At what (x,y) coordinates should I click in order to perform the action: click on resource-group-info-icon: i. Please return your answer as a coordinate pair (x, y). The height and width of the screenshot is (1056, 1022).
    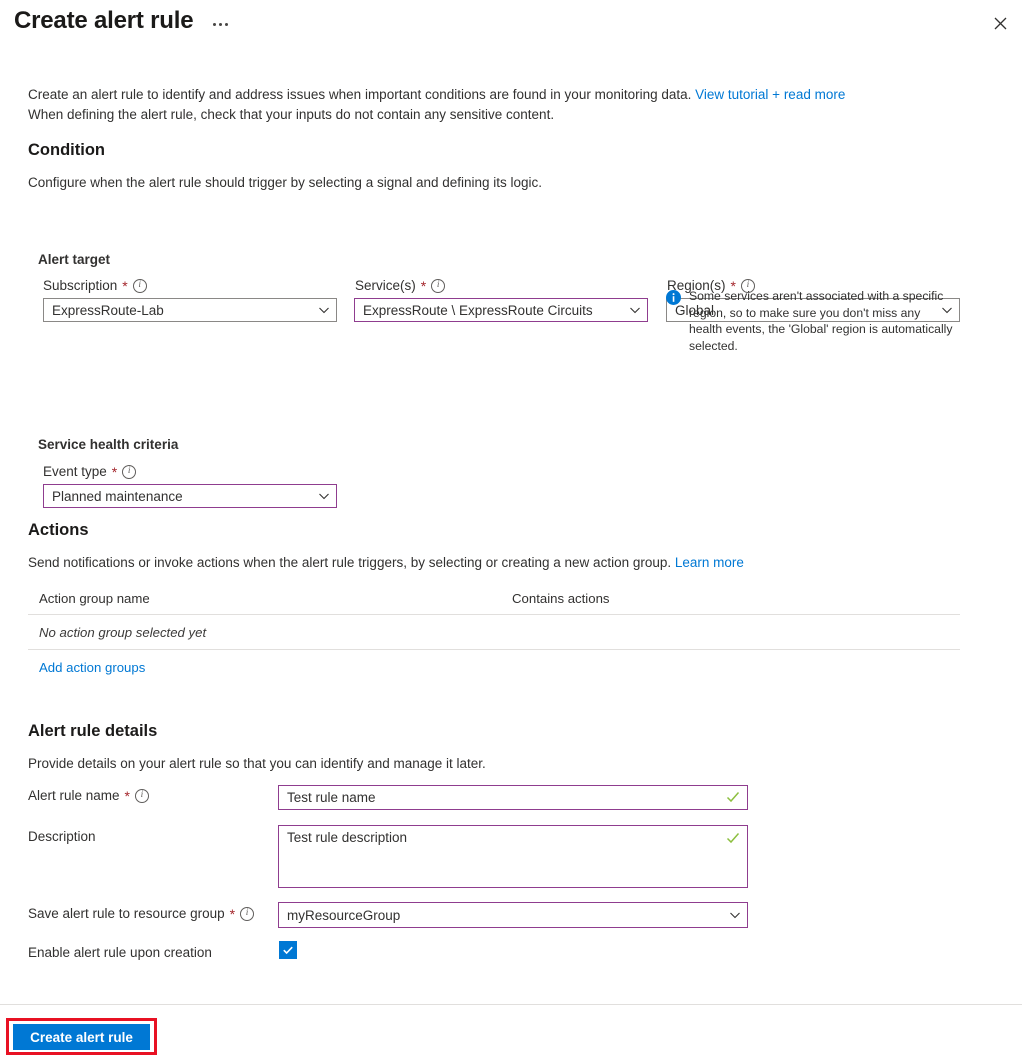
    Looking at the image, I should click on (247, 913).